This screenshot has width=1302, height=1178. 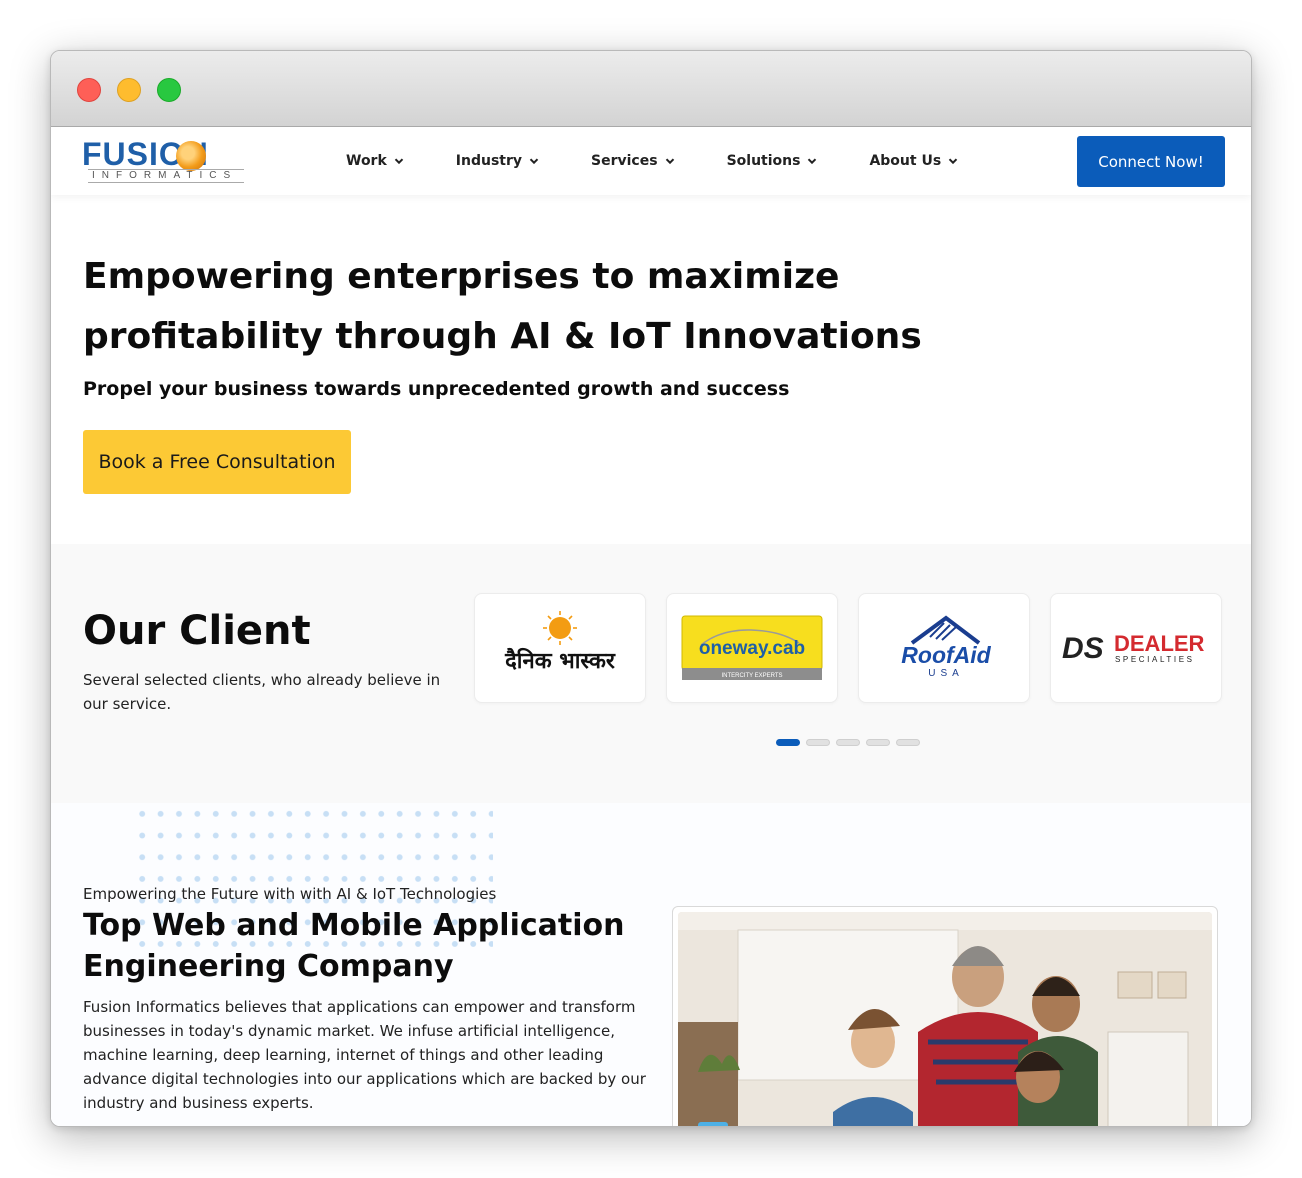 I want to click on fusion-informatics-logo: FUSION INFORMATICS, so click(x=164, y=161).